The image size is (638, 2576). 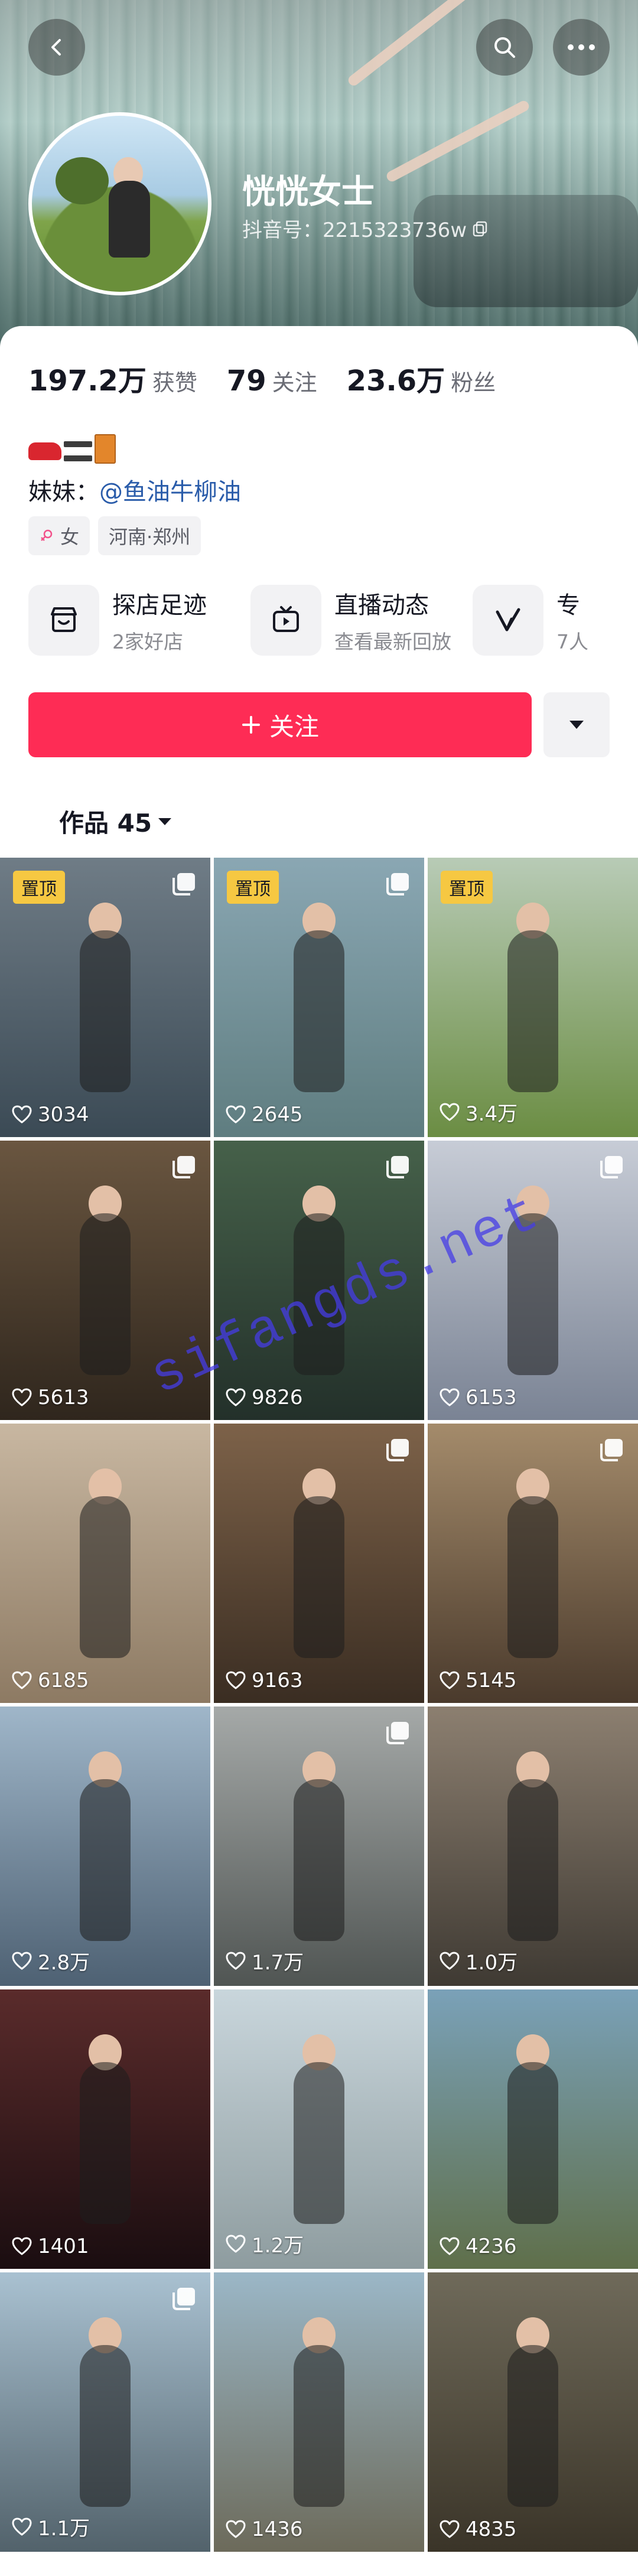 I want to click on video-likes: 1.0万, so click(x=479, y=1960).